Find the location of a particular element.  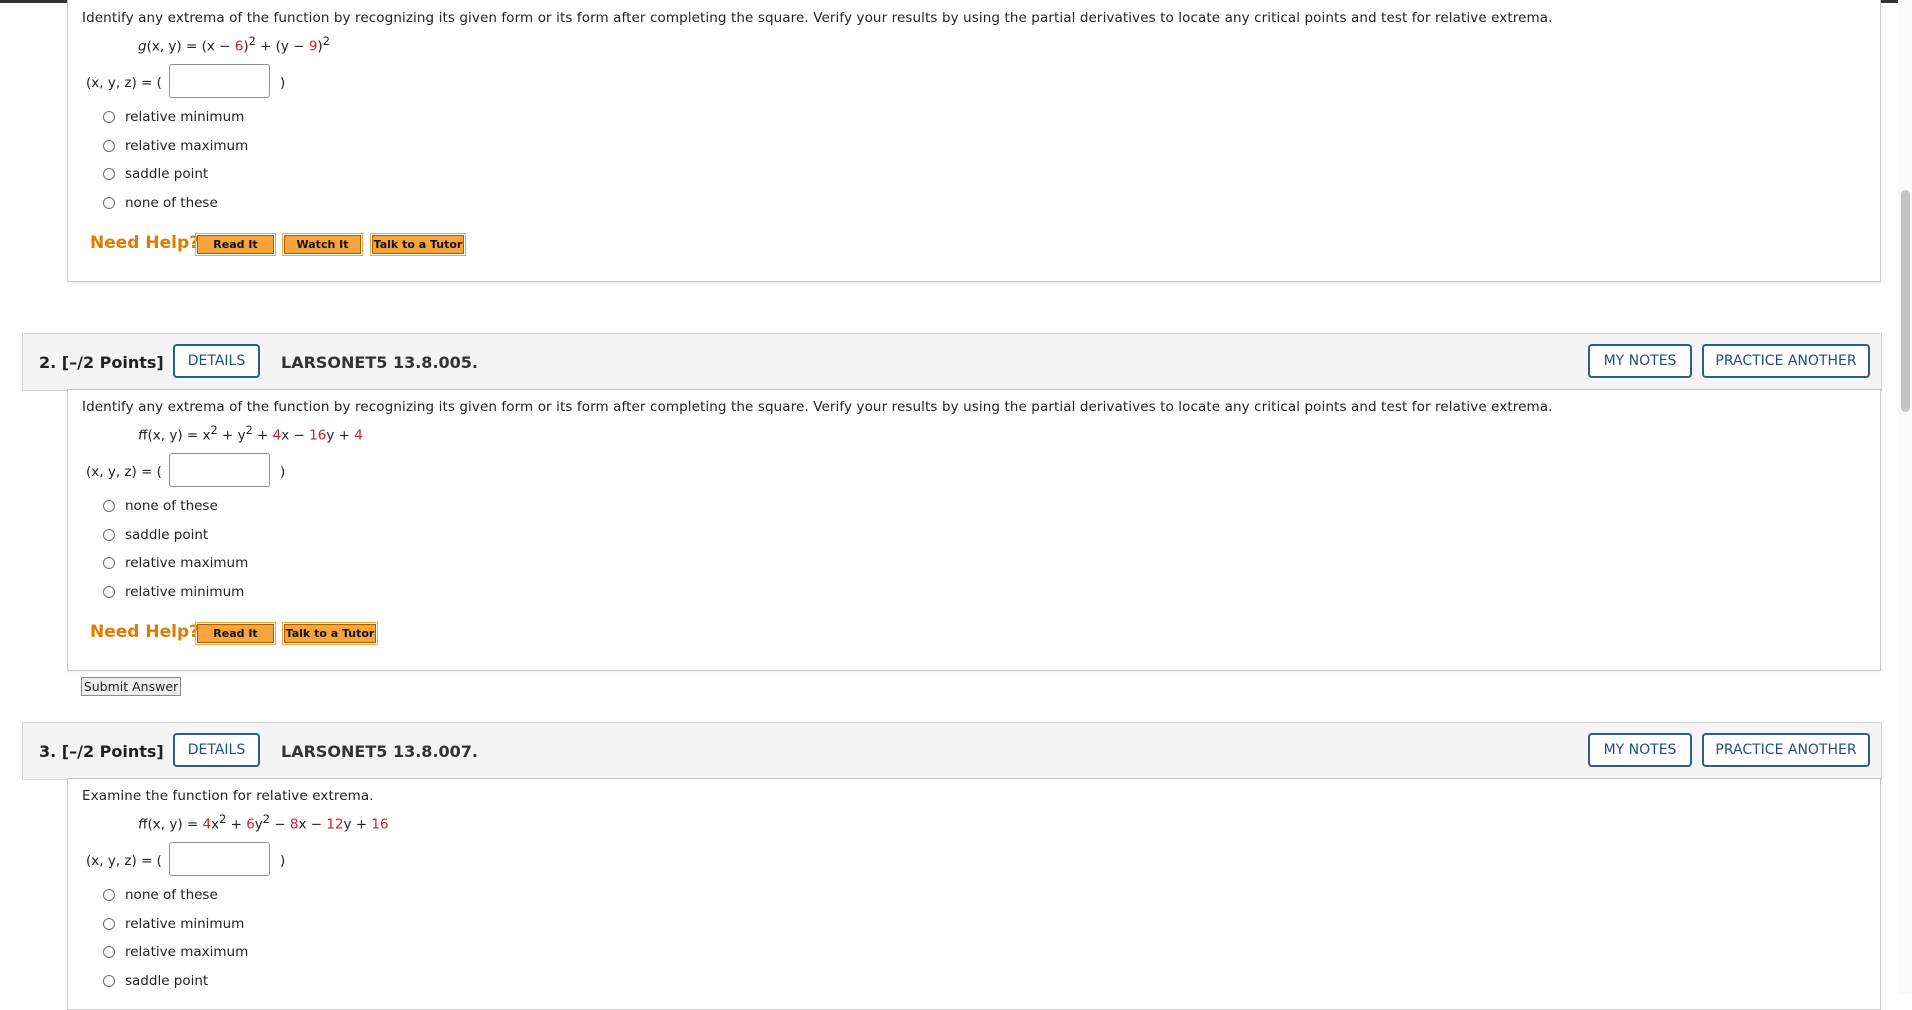

q1-xyz-label: (x, y, z) = ( is located at coordinates (124, 83).